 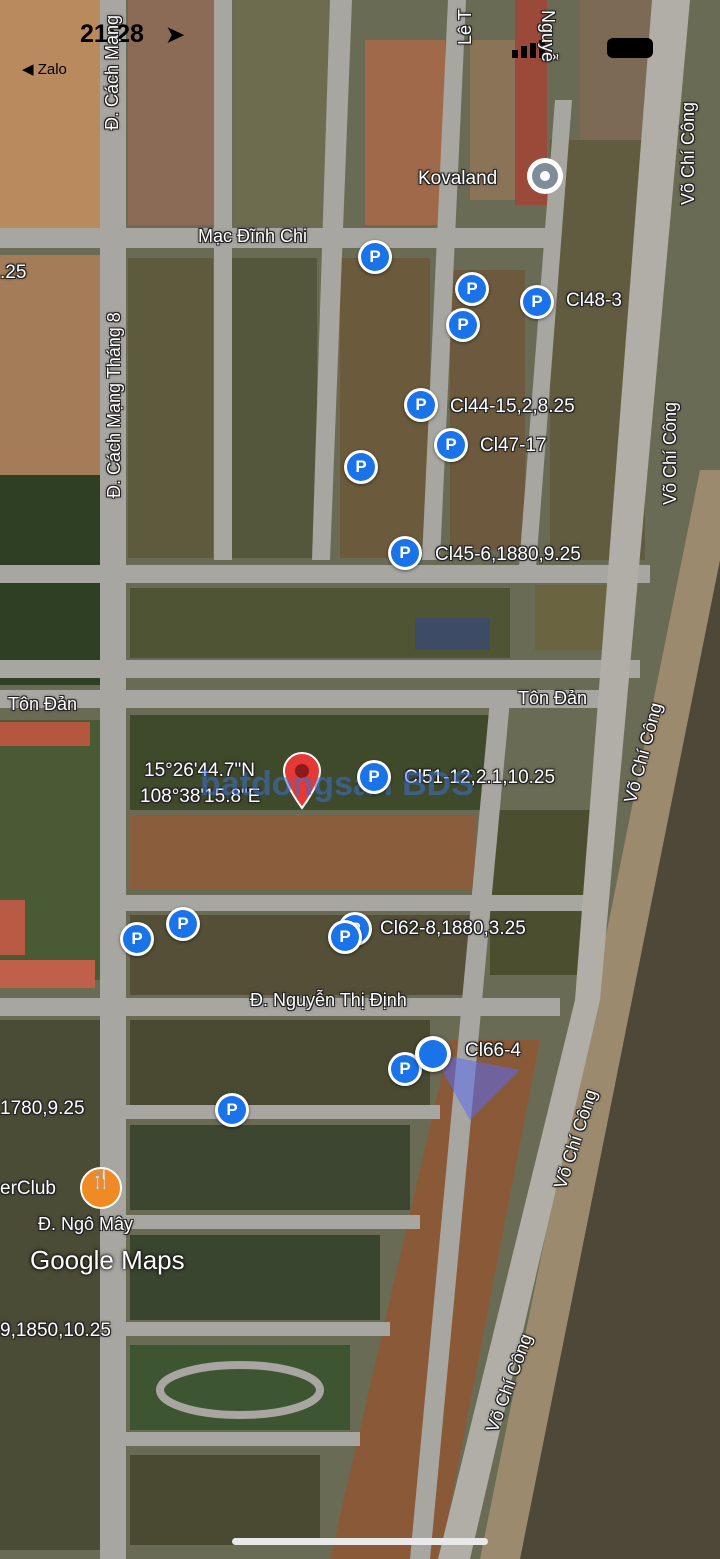 I want to click on parcel-label-cl48: Cl48-3, so click(x=594, y=300).